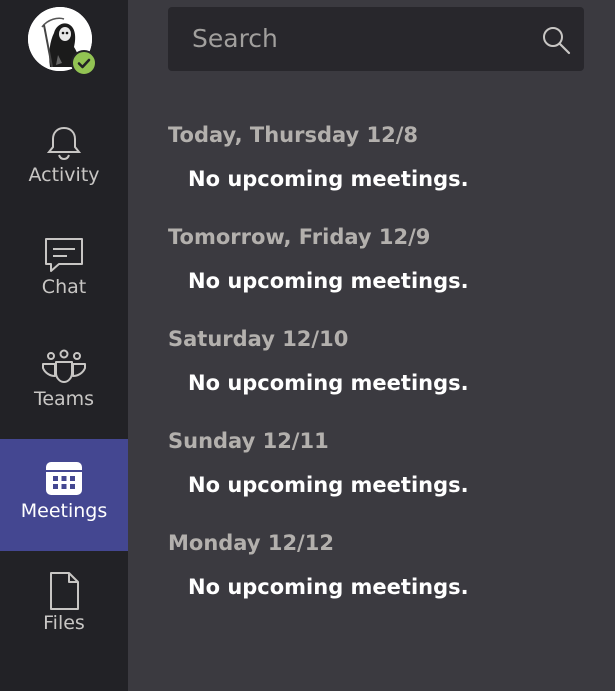  Describe the element at coordinates (258, 339) in the screenshot. I see `day-heading: Saturday 12/10` at that location.